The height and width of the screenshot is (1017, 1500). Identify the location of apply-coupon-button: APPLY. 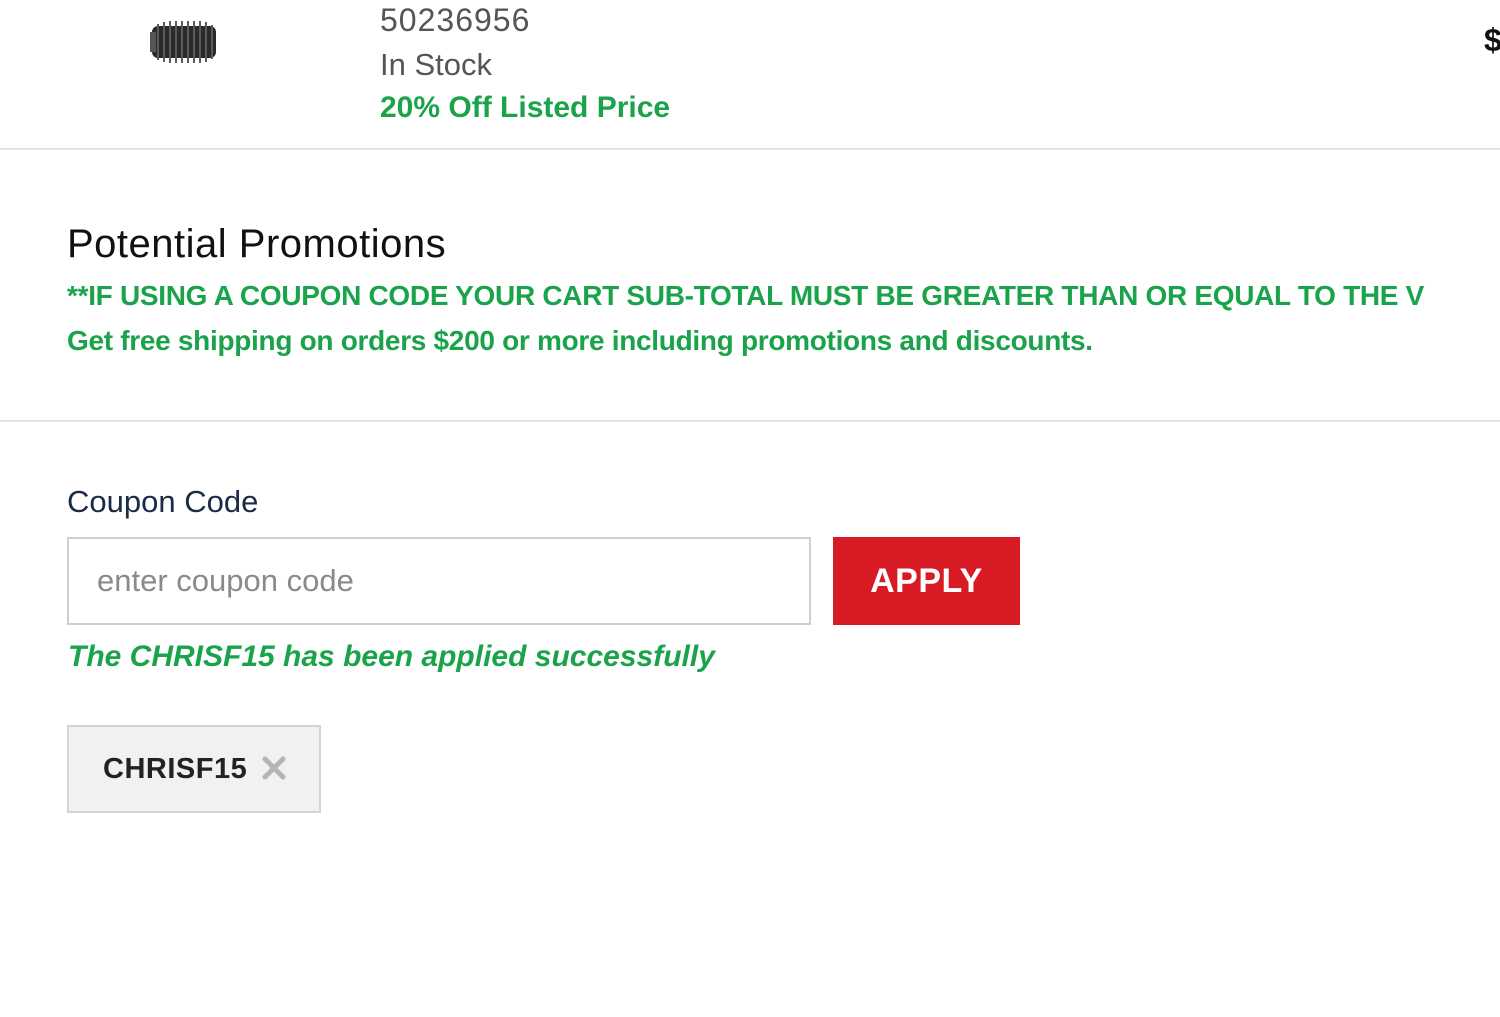
(926, 581).